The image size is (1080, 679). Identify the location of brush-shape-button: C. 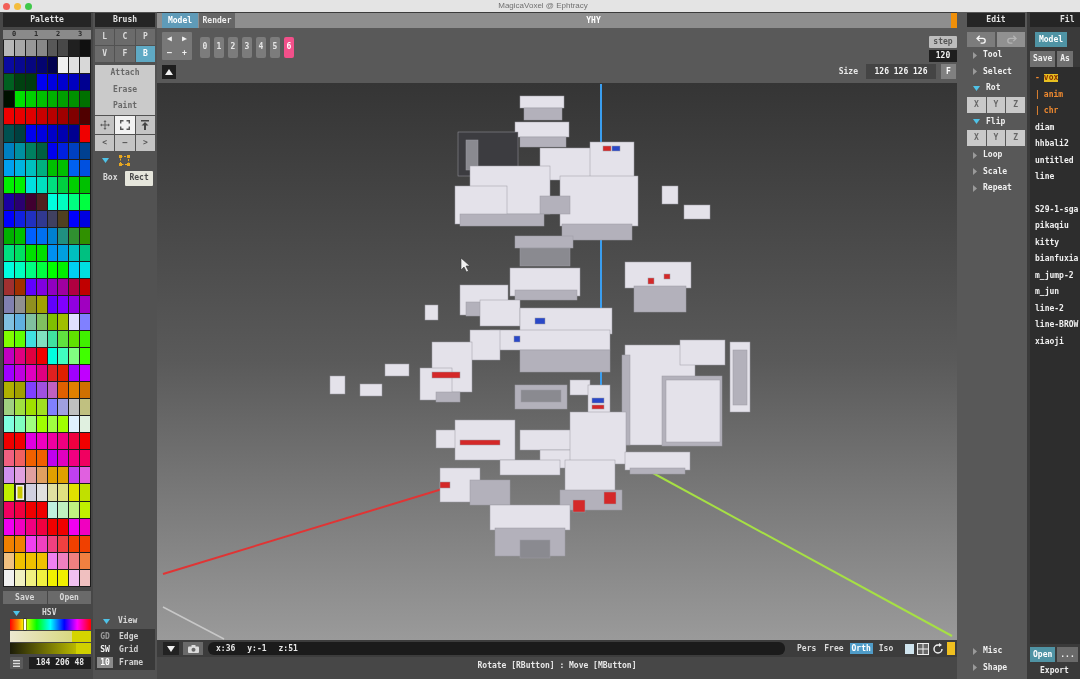
(125, 37).